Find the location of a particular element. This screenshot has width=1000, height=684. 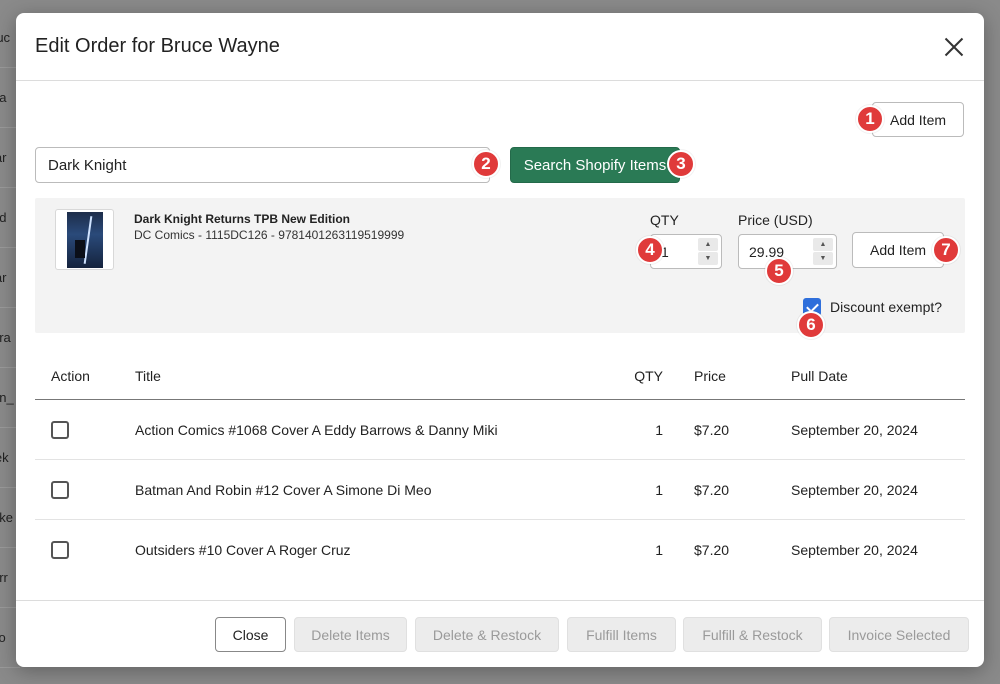

product-title: Dark Knight Returns TPB New Edition is located at coordinates (242, 219).